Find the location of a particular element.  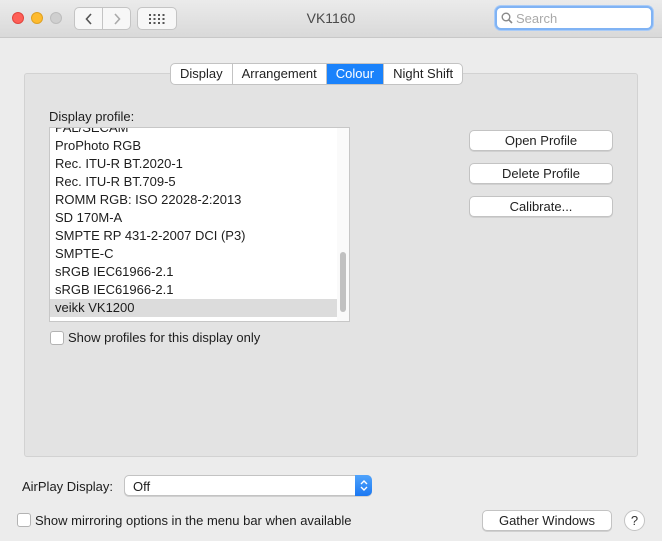

scrollbar-thumb is located at coordinates (343, 282).